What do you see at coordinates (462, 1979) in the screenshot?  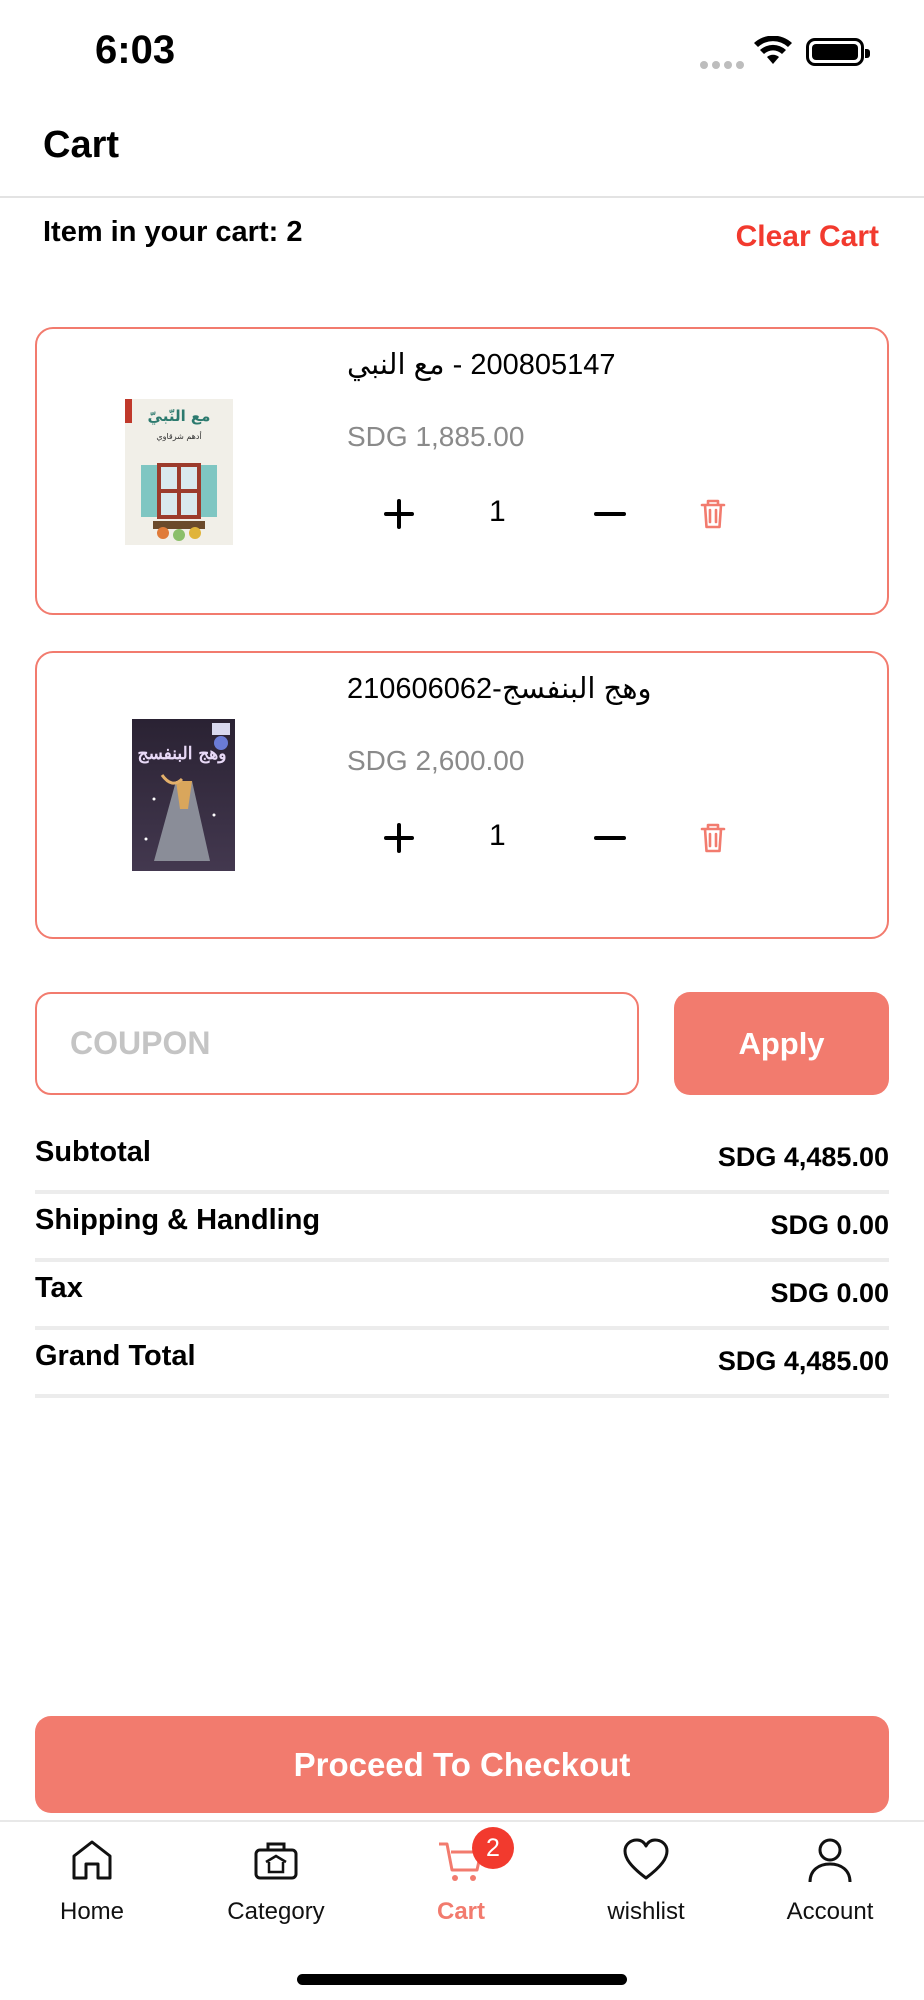 I see `home-indicator` at bounding box center [462, 1979].